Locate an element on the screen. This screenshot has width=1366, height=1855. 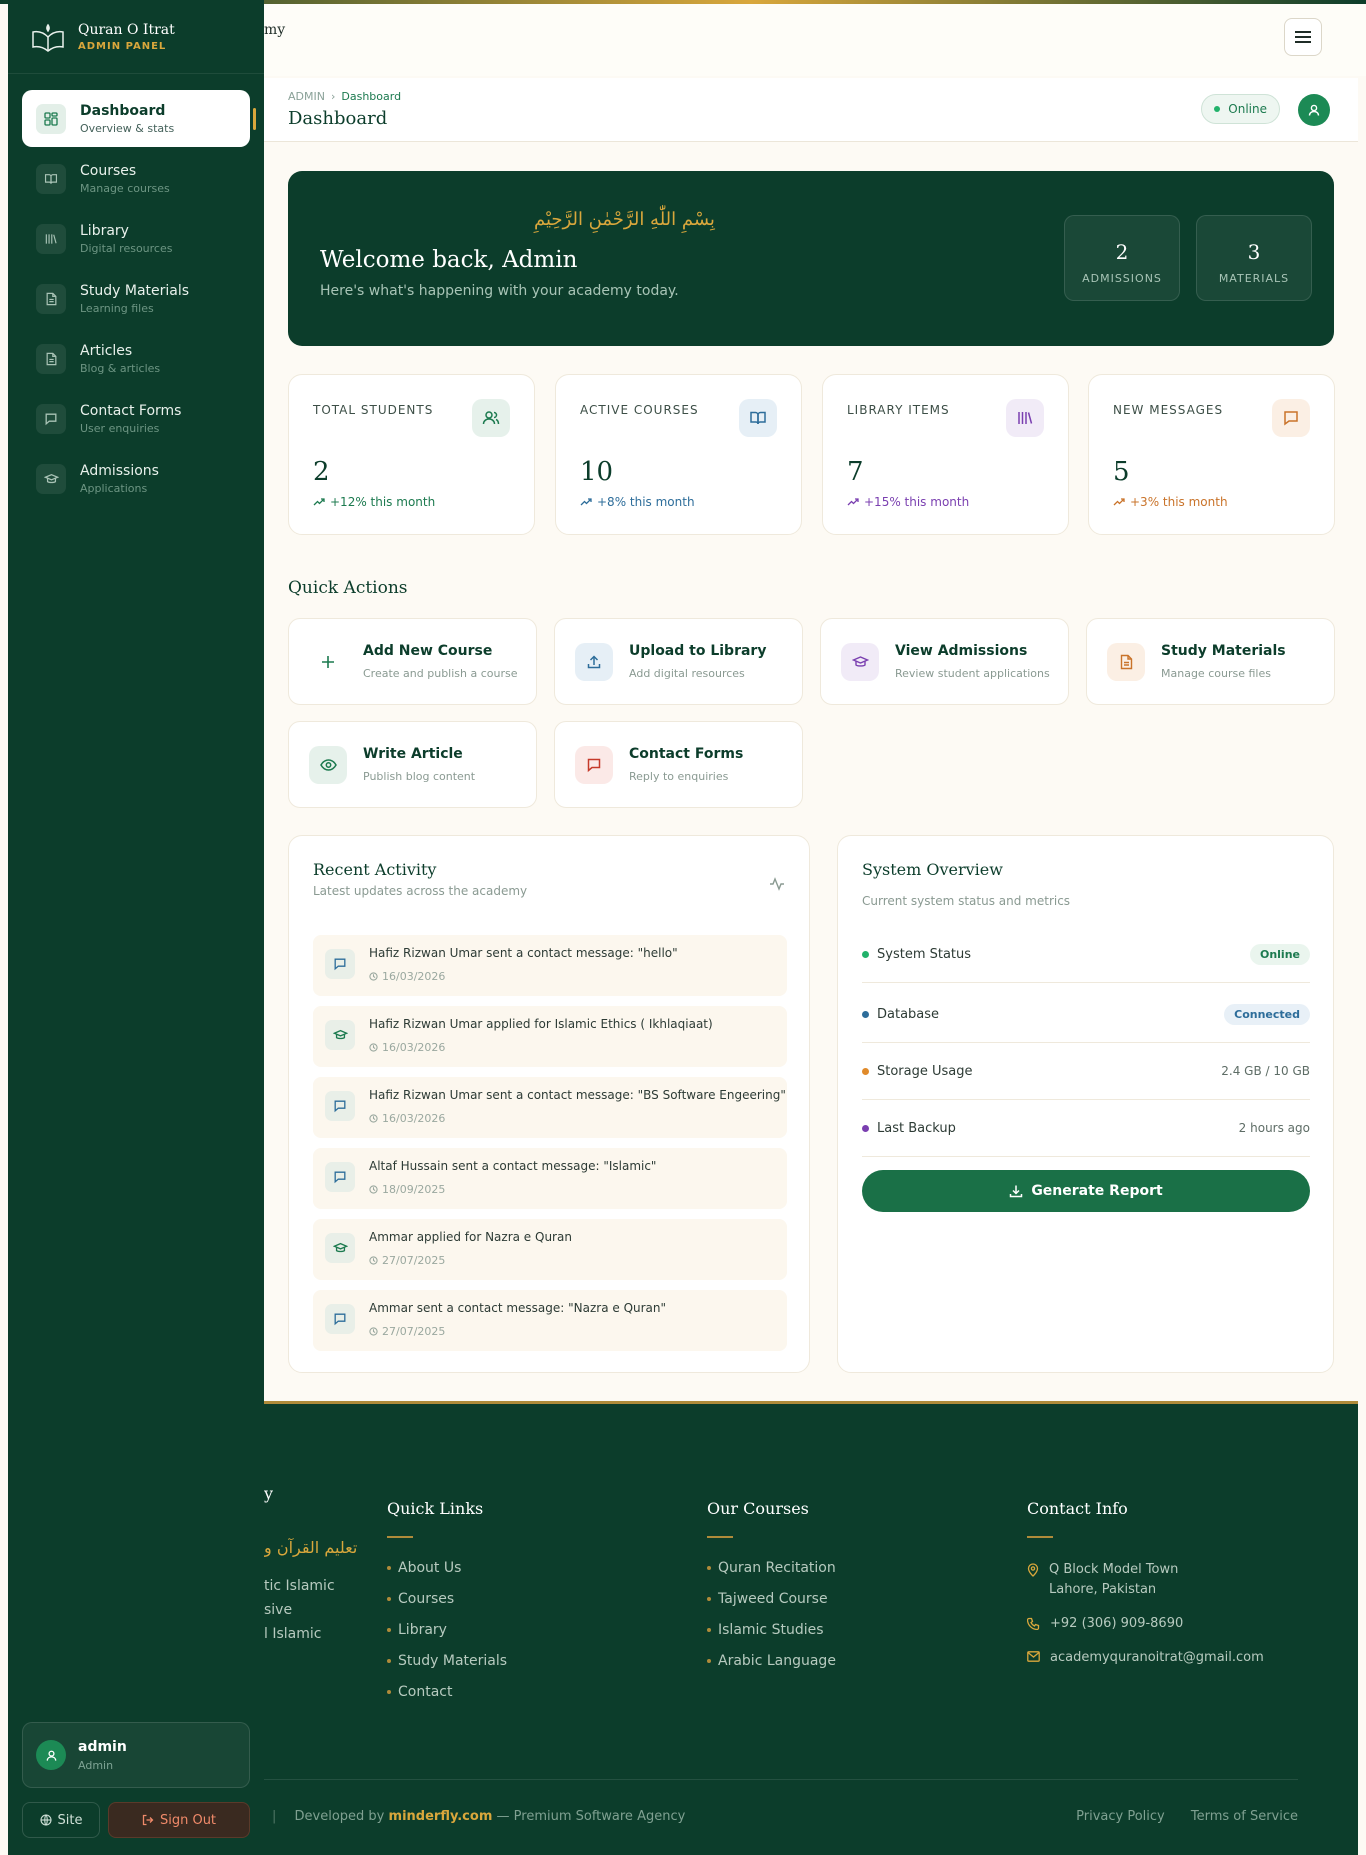
credits-prefix: Developed by is located at coordinates (339, 1816).